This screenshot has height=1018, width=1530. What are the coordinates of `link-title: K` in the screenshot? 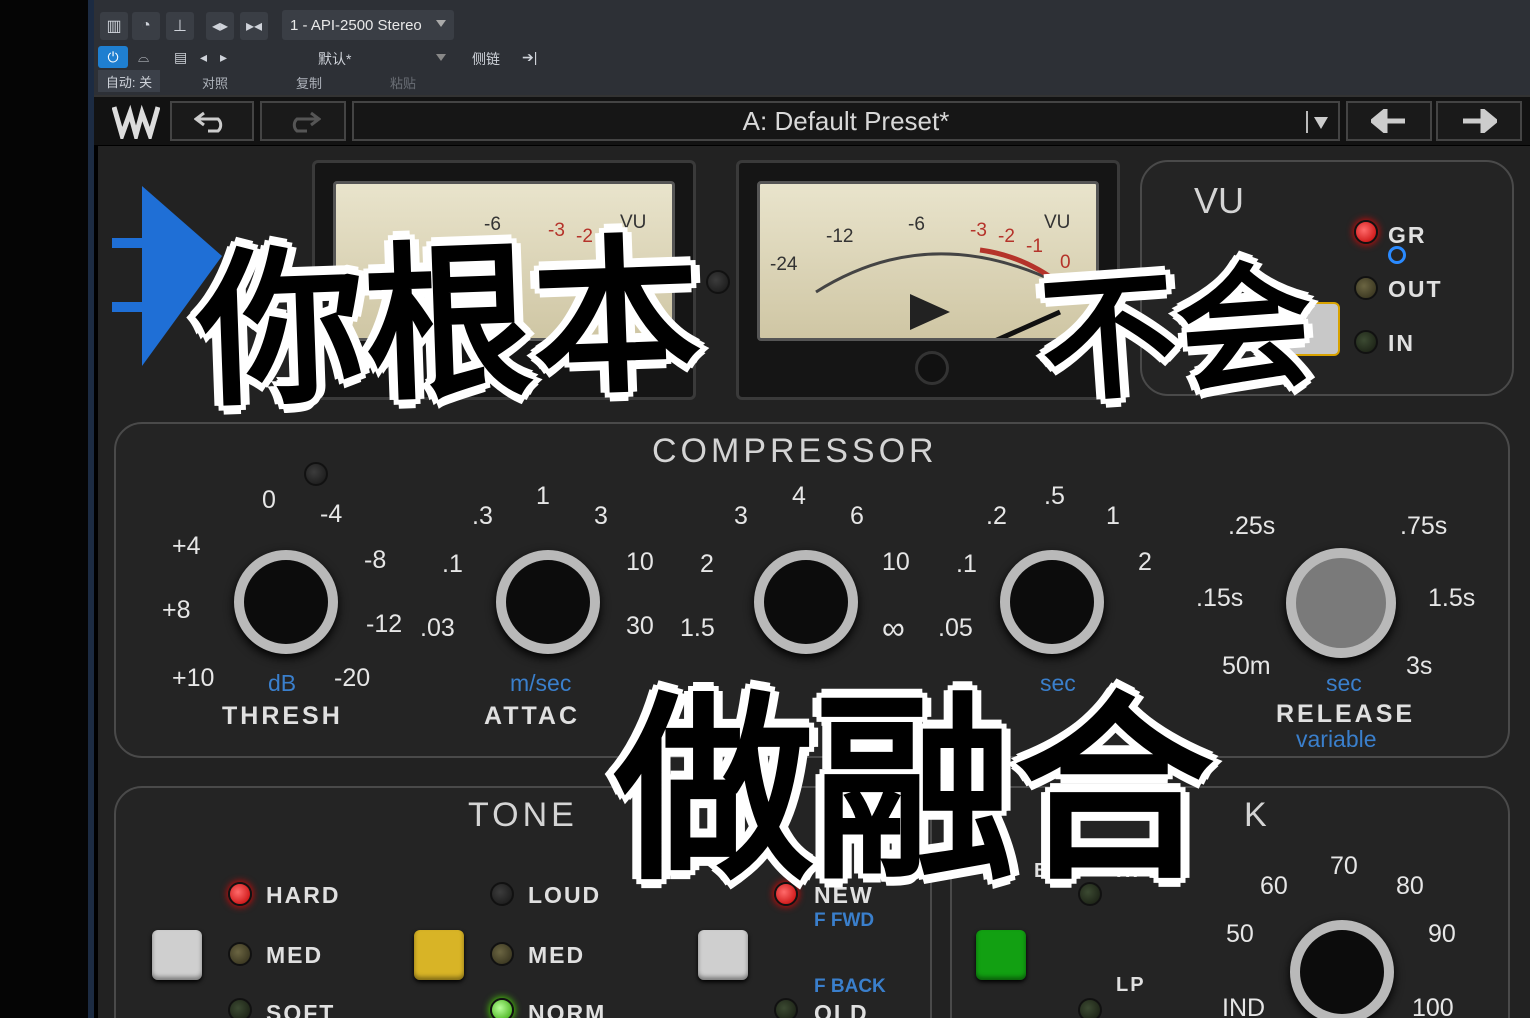 It's located at (1257, 815).